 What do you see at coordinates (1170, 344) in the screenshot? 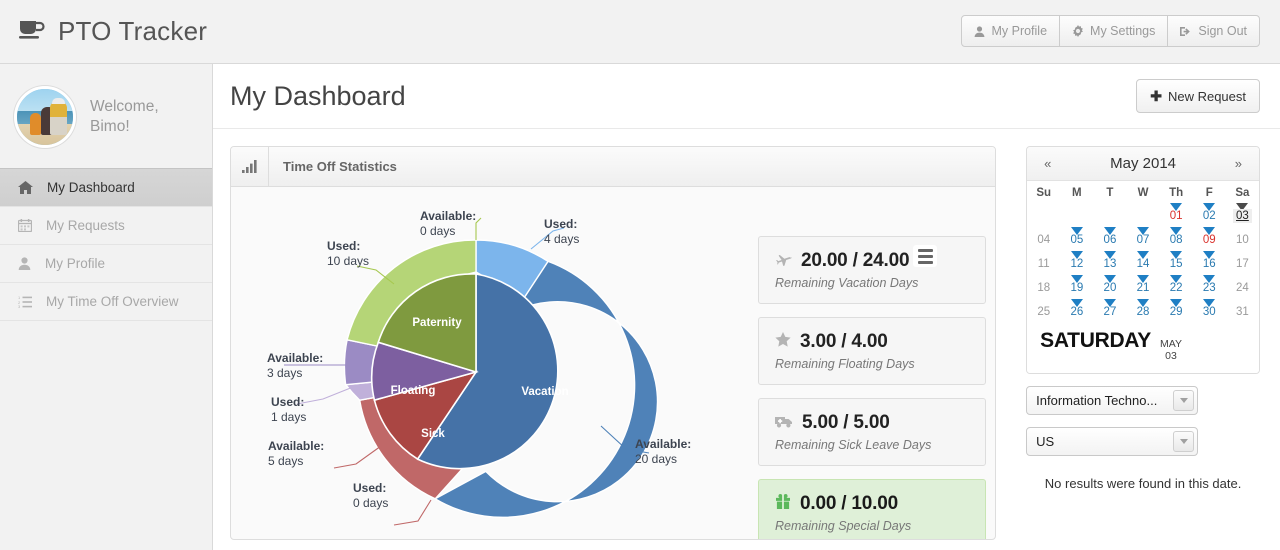
I see `calendar-selected-month: MAY` at bounding box center [1170, 344].